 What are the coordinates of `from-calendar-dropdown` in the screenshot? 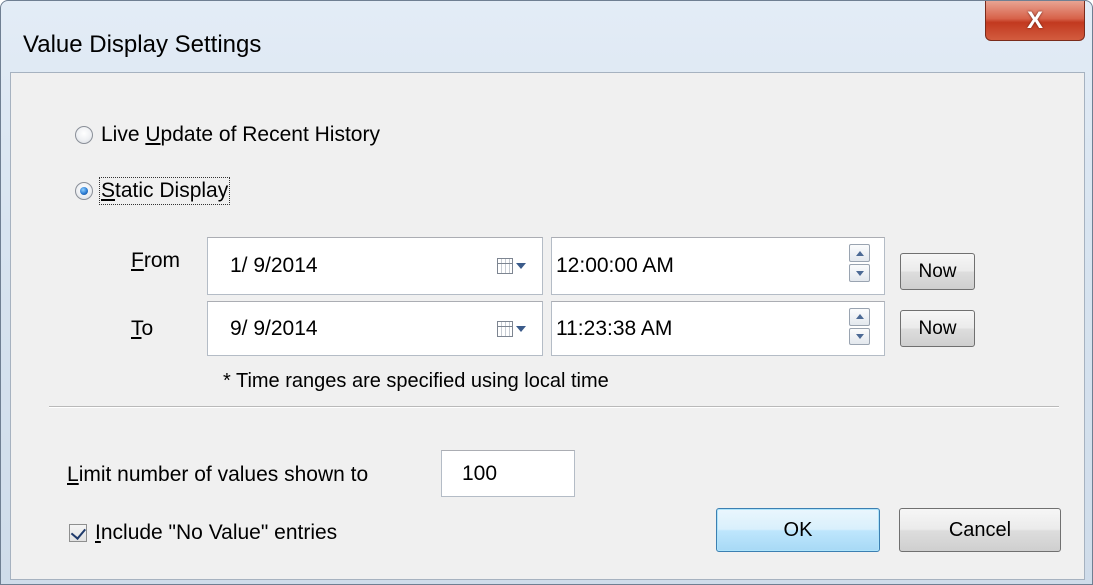 It's located at (511, 266).